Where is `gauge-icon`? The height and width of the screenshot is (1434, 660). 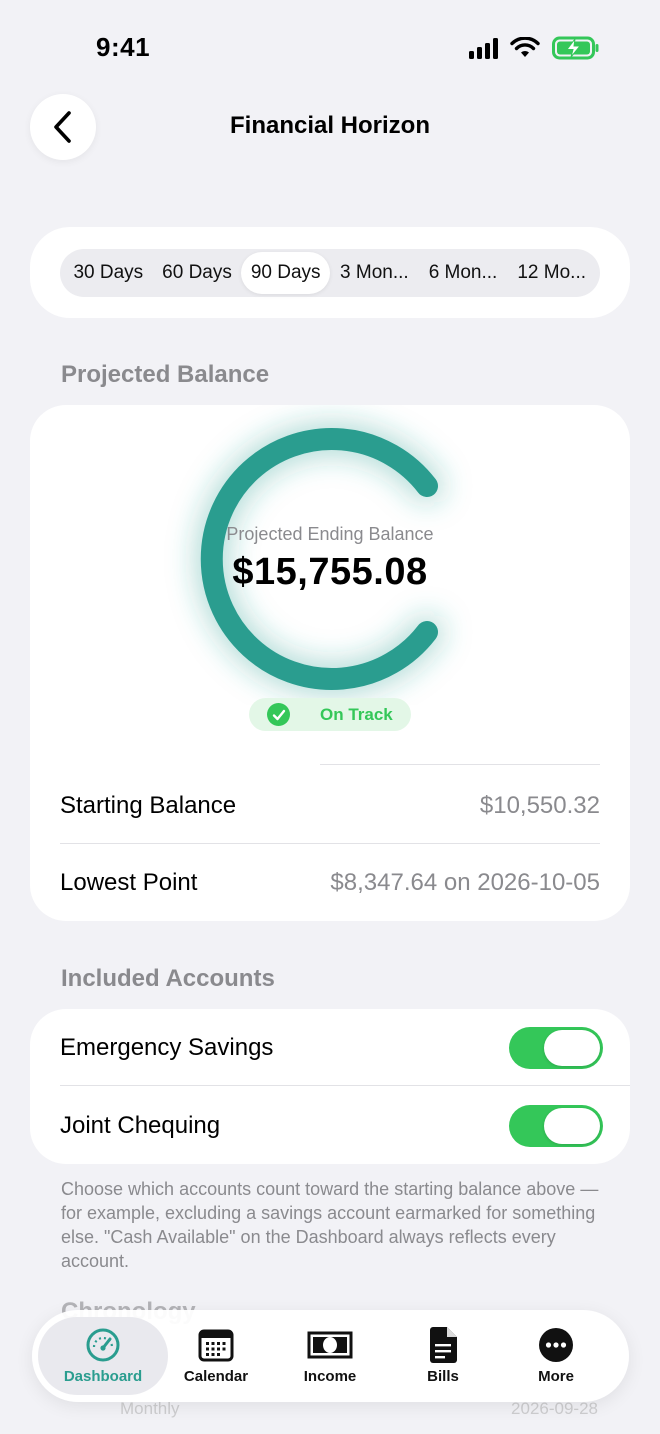 gauge-icon is located at coordinates (103, 1345).